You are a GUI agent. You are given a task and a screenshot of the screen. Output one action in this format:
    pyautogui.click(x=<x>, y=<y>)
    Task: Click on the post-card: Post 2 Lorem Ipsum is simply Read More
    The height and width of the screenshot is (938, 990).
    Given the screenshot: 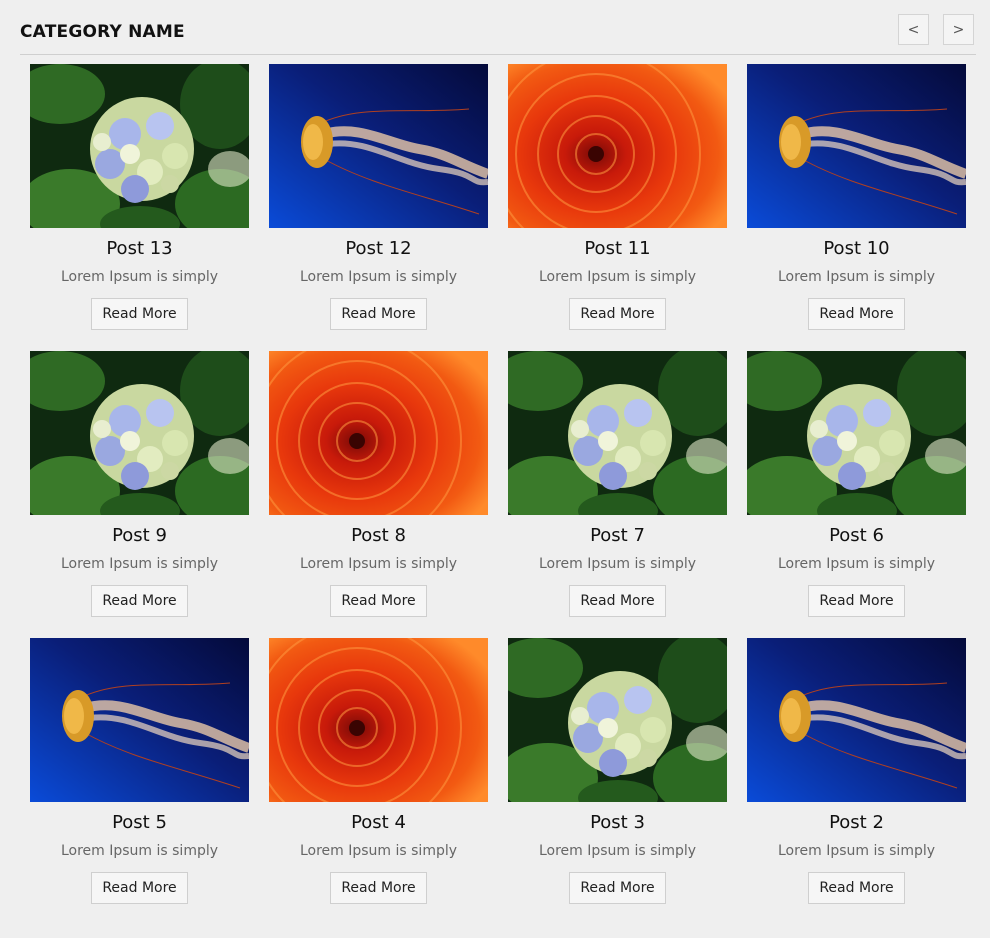 What is the action you would take?
    pyautogui.click(x=856, y=781)
    